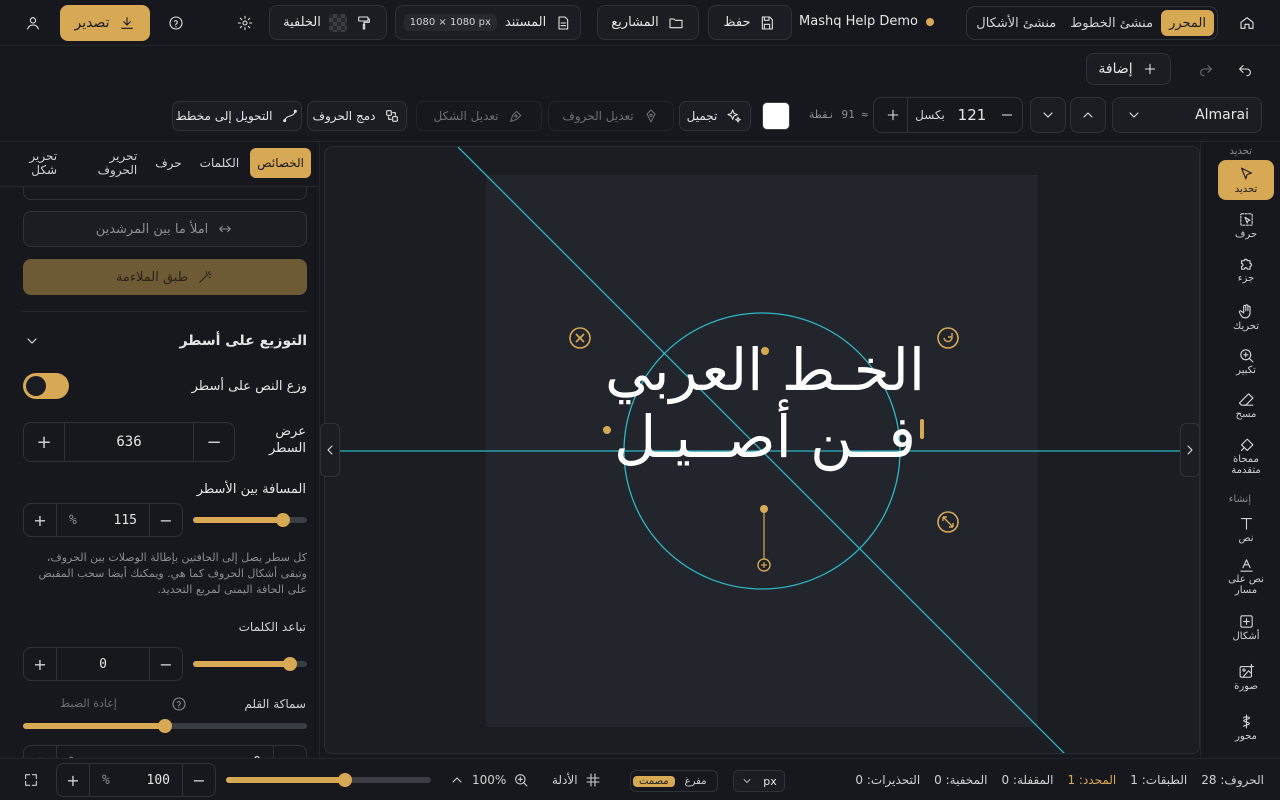  I want to click on line-width-handle, so click(922, 429).